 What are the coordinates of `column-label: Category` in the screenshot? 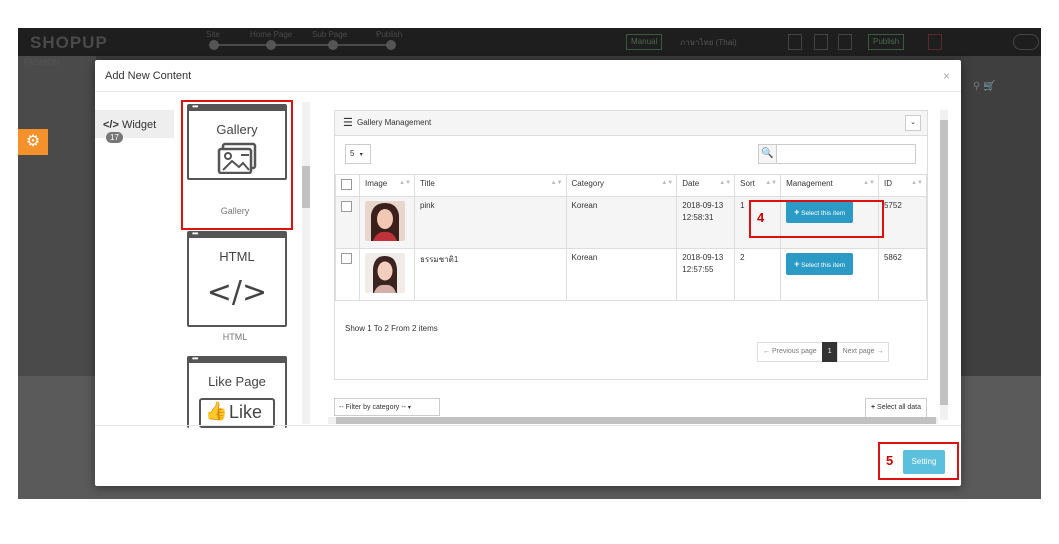 It's located at (587, 183).